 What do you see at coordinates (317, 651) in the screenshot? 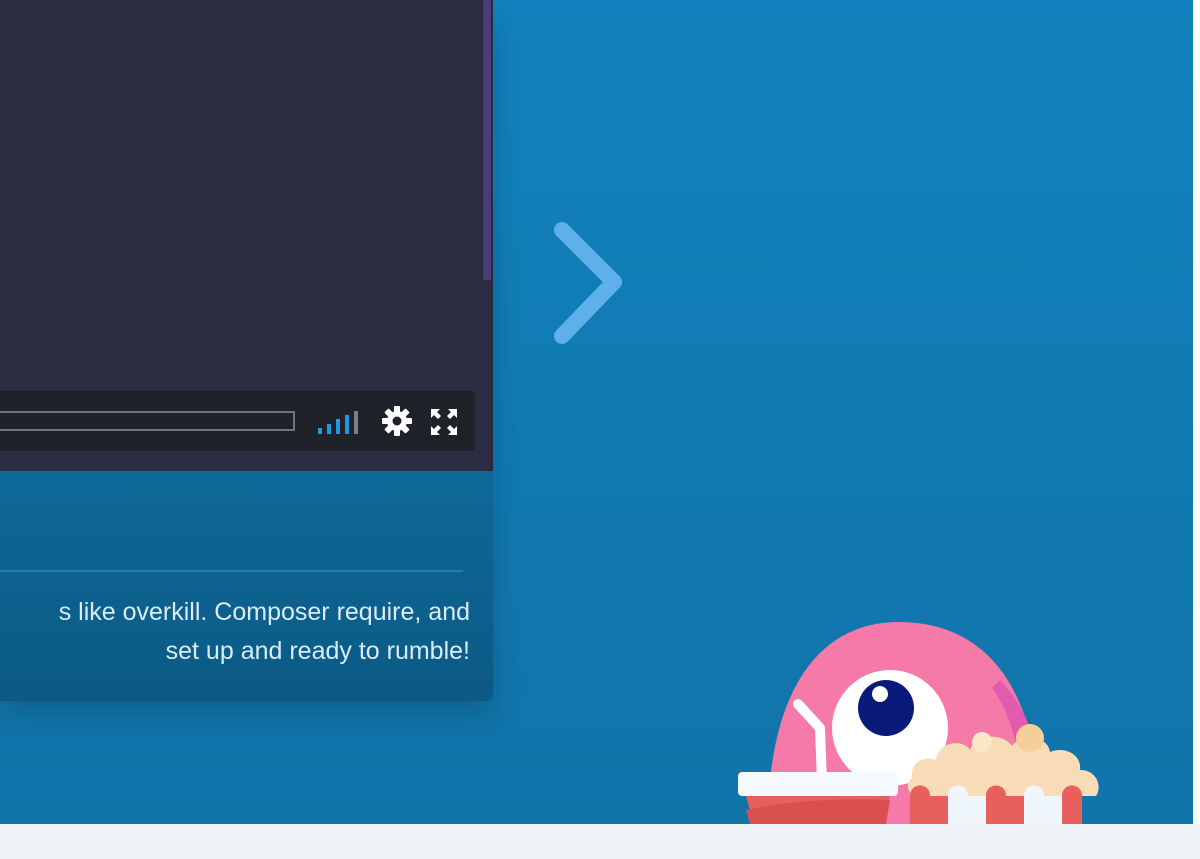
I see `description-line-2: set up and ready to rumble!` at bounding box center [317, 651].